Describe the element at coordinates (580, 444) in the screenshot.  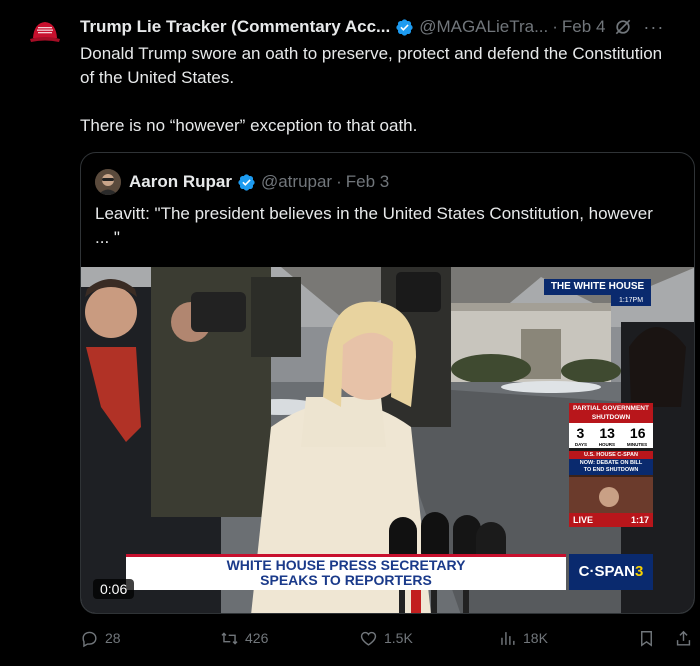
I see `counter-days-label: DAYS` at that location.